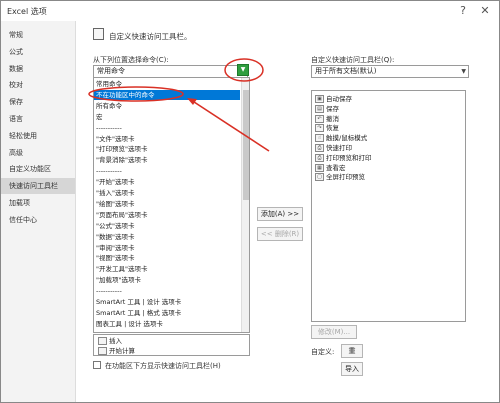 This screenshot has height=403, width=500. I want to click on dropdown-option: 宏, so click(167, 117).